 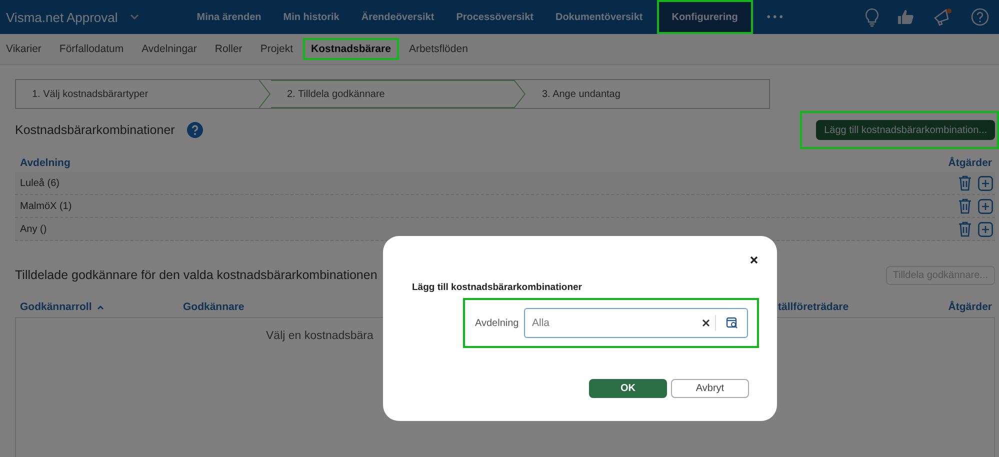 I want to click on table-cell: MalmöX (1), so click(x=46, y=206).